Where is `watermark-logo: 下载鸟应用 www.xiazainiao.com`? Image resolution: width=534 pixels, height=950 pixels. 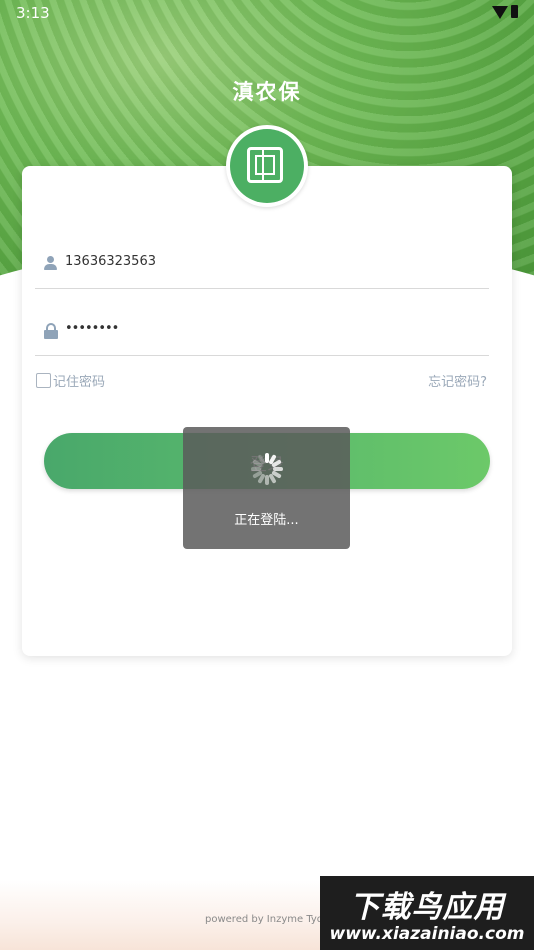 watermark-logo: 下载鸟应用 www.xiazainiao.com is located at coordinates (427, 913).